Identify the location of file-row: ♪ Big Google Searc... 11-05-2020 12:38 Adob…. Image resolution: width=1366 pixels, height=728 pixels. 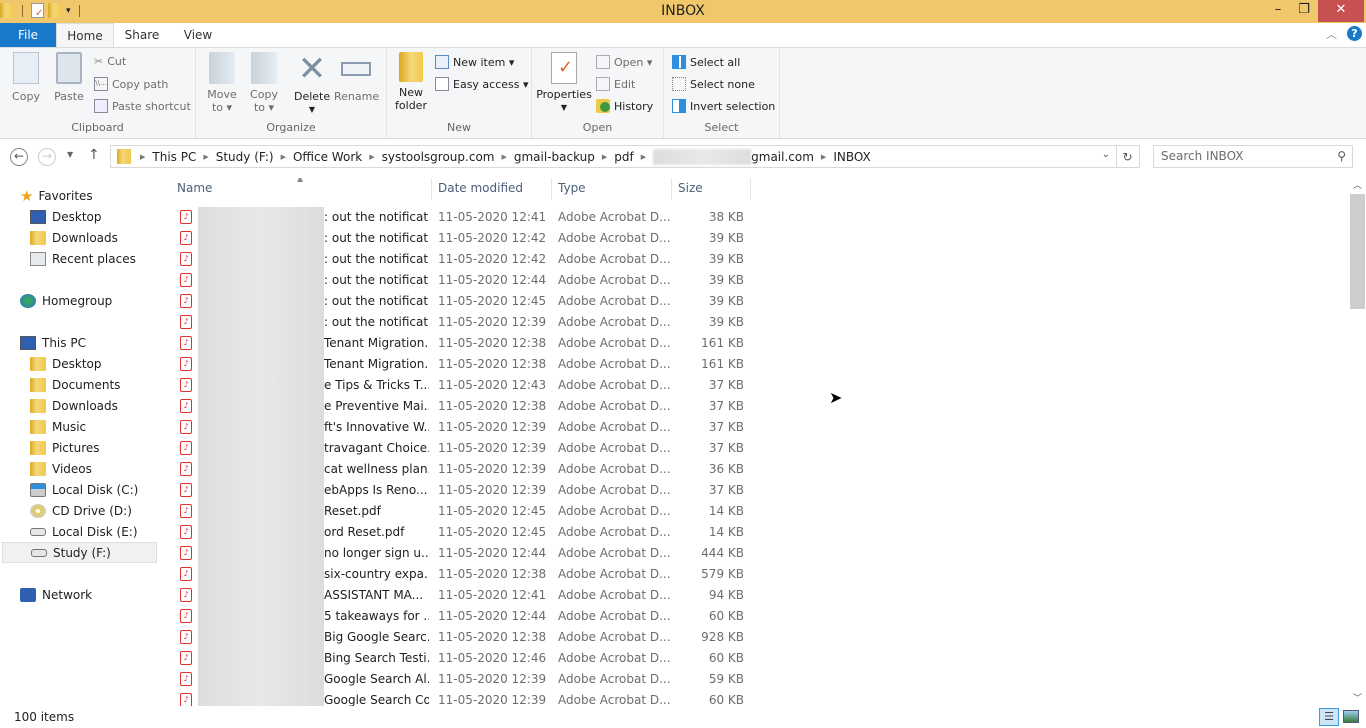
(458, 637).